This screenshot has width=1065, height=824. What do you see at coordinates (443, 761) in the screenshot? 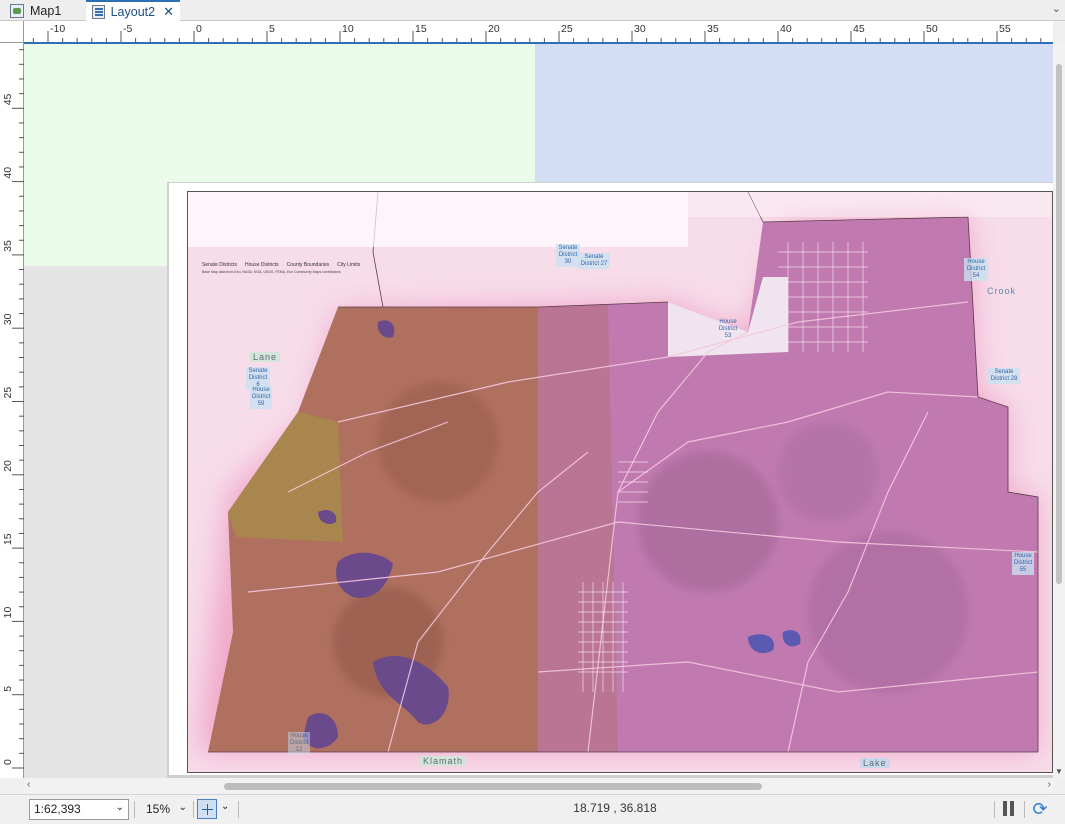
I see `county-label-klamath: Klamath` at bounding box center [443, 761].